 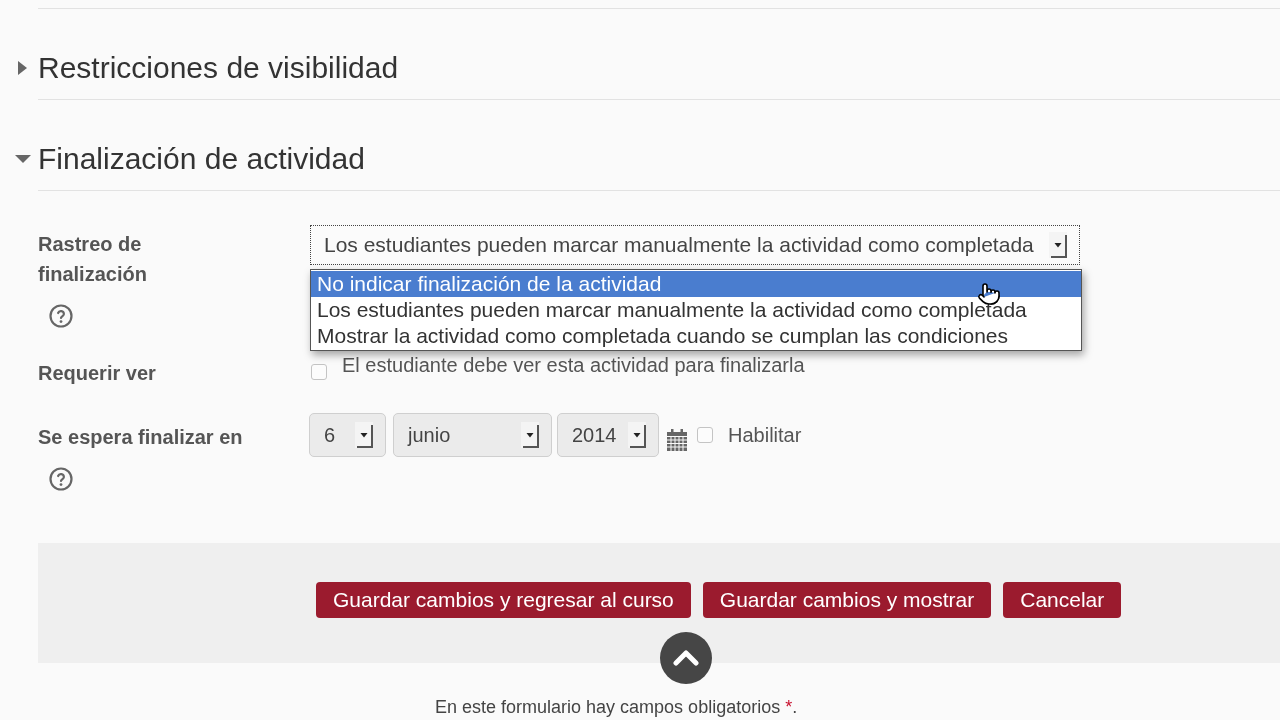 What do you see at coordinates (696, 310) in the screenshot?
I see `dropdown-option: Los estudiantes pueden marcar manualmente la actividad como completada` at bounding box center [696, 310].